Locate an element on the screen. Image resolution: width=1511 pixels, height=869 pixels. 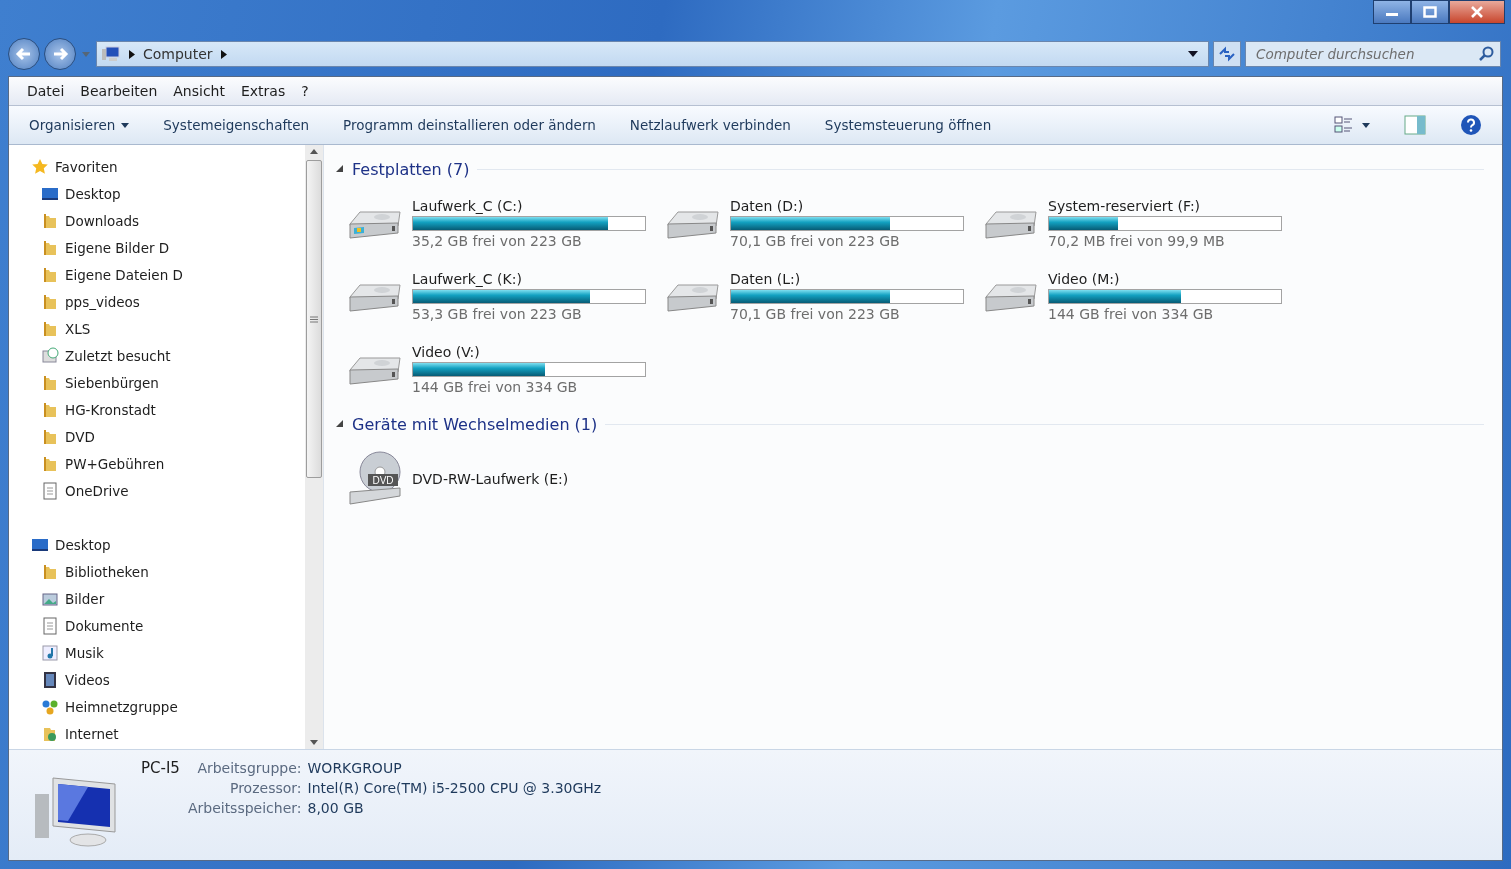
video-icon is located at coordinates (50, 679).